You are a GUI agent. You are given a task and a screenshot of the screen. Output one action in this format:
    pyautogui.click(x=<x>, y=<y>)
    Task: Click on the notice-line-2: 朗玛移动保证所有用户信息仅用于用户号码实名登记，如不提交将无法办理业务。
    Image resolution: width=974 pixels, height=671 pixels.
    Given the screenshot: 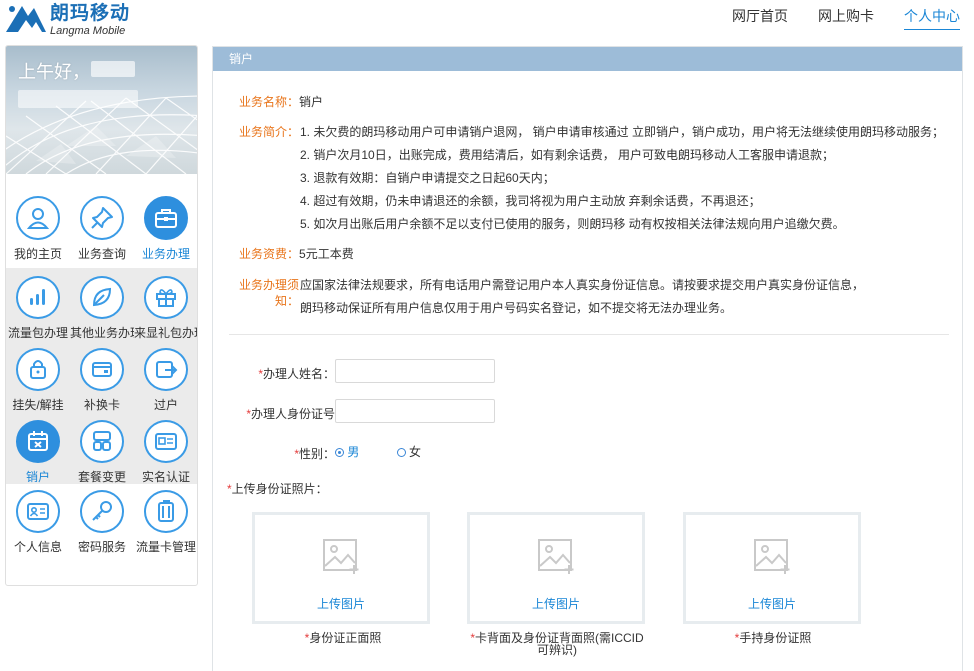 What is the action you would take?
    pyautogui.click(x=516, y=308)
    